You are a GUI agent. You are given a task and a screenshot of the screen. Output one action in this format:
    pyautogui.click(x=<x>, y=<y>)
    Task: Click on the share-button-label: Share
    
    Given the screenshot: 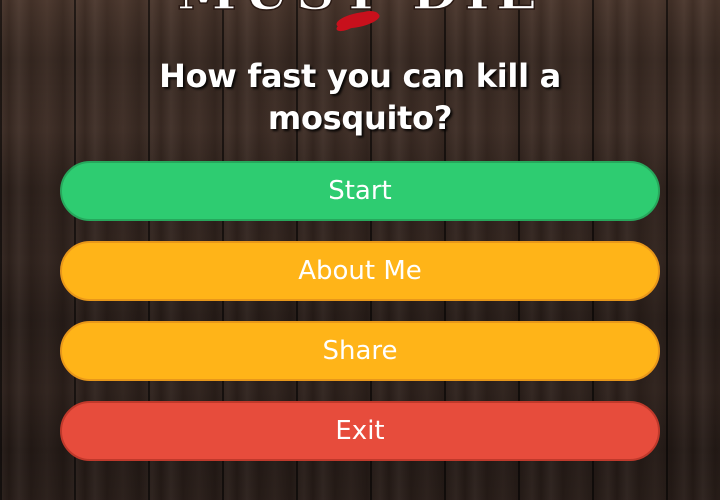 What is the action you would take?
    pyautogui.click(x=360, y=351)
    